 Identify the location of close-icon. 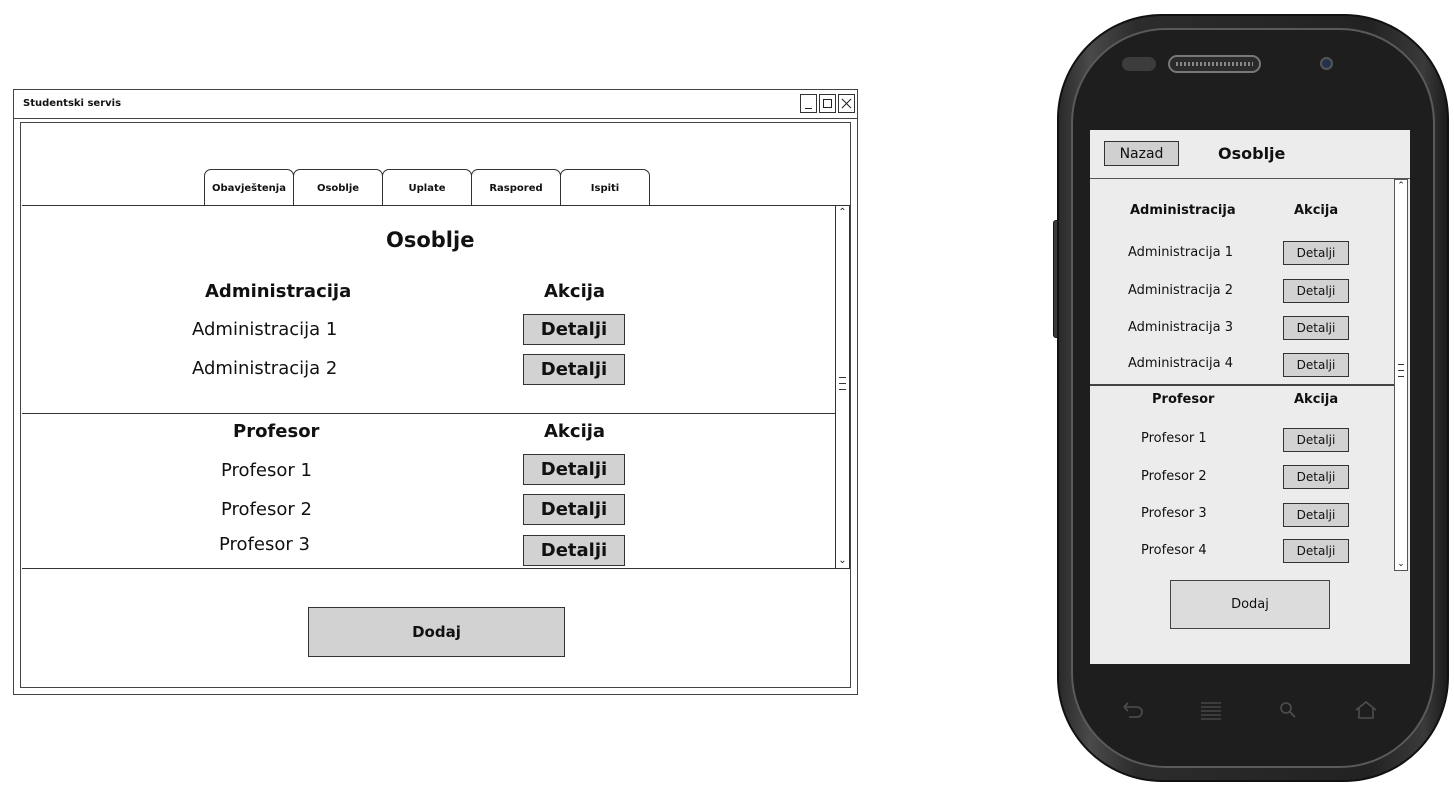
(846, 103).